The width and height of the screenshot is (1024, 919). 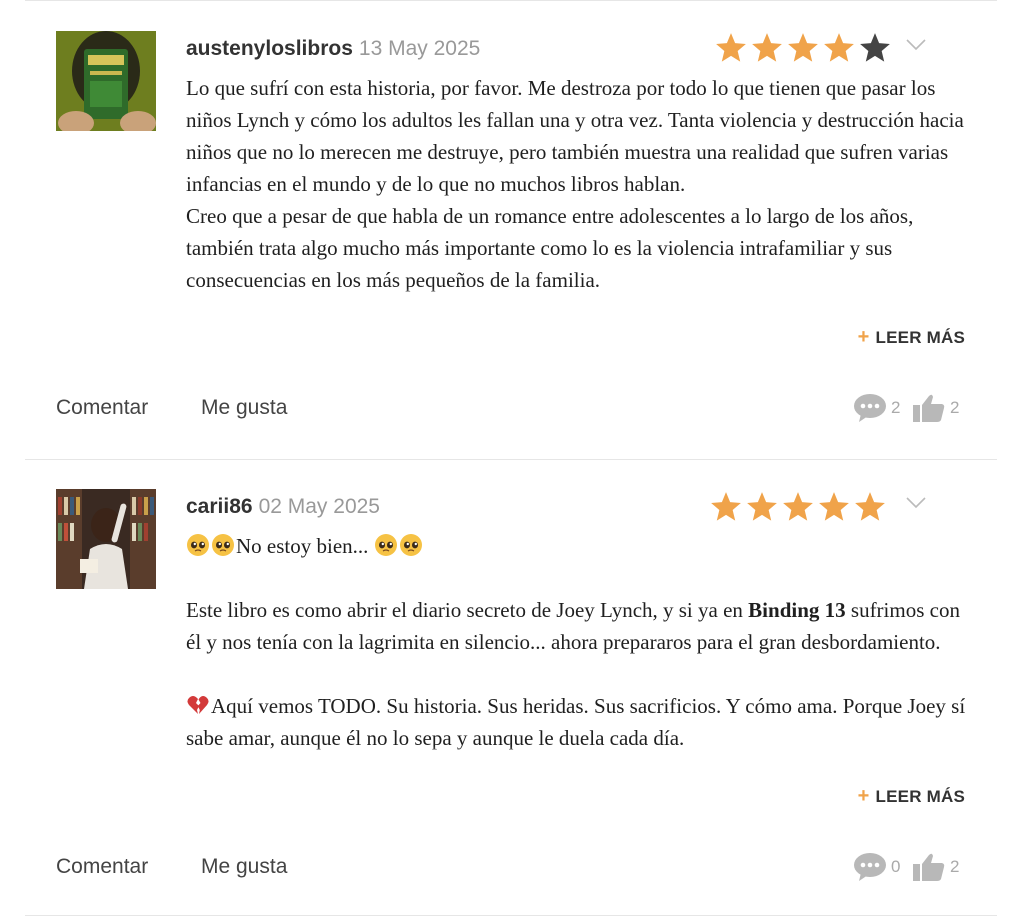 I want to click on divider-top, so click(x=511, y=0).